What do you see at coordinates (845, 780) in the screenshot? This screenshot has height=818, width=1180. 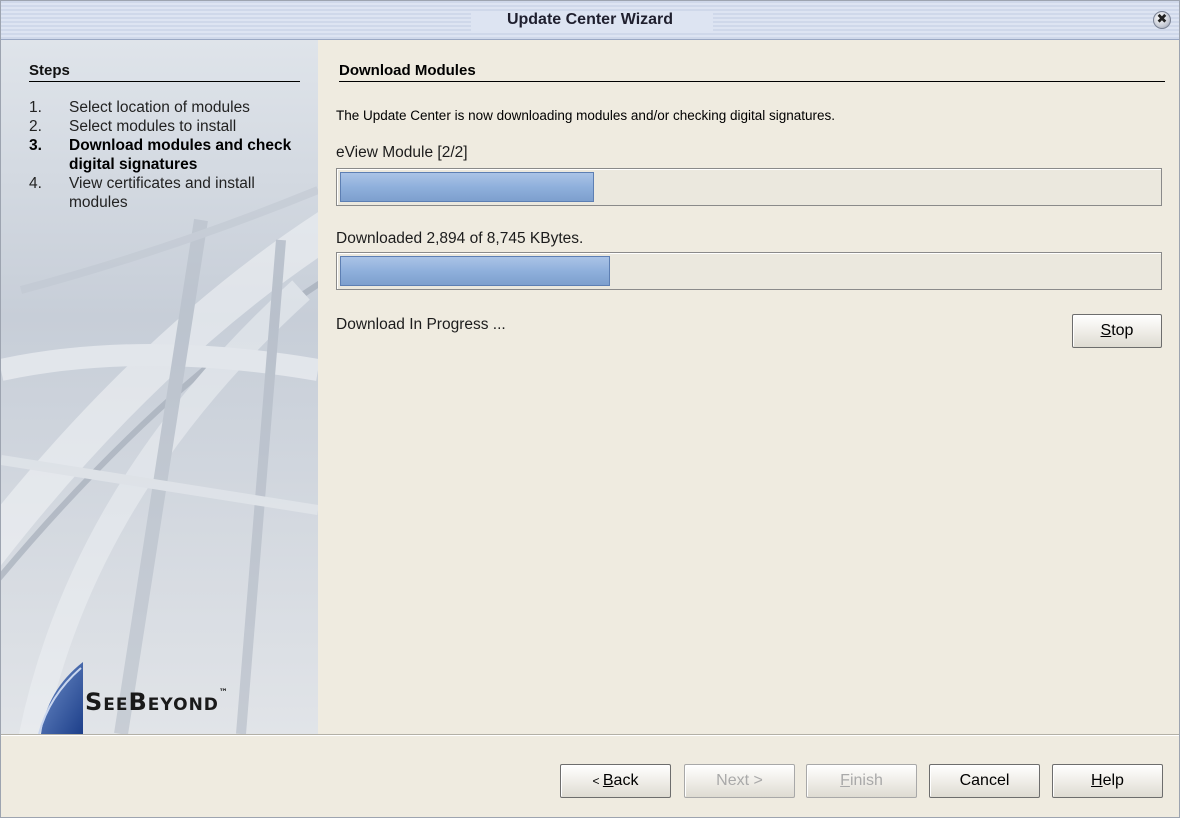 I see `mnemonic-letter: F` at bounding box center [845, 780].